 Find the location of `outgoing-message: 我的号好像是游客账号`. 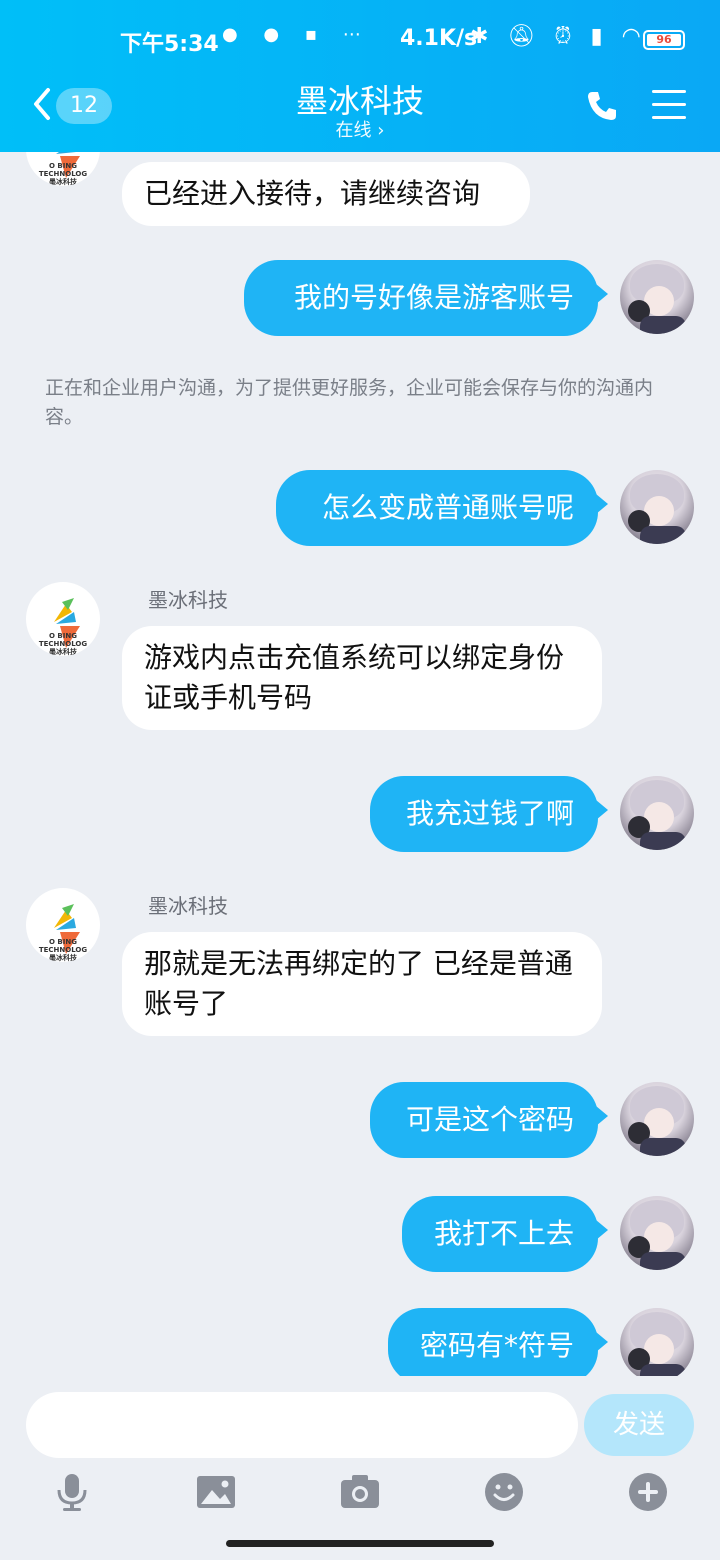

outgoing-message: 我的号好像是游客账号 is located at coordinates (426, 298).